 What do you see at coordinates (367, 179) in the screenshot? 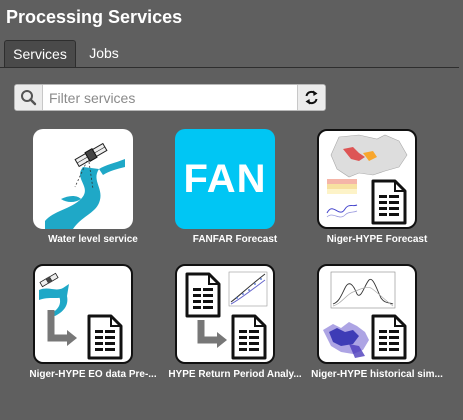
I see `map-chart-document-icon` at bounding box center [367, 179].